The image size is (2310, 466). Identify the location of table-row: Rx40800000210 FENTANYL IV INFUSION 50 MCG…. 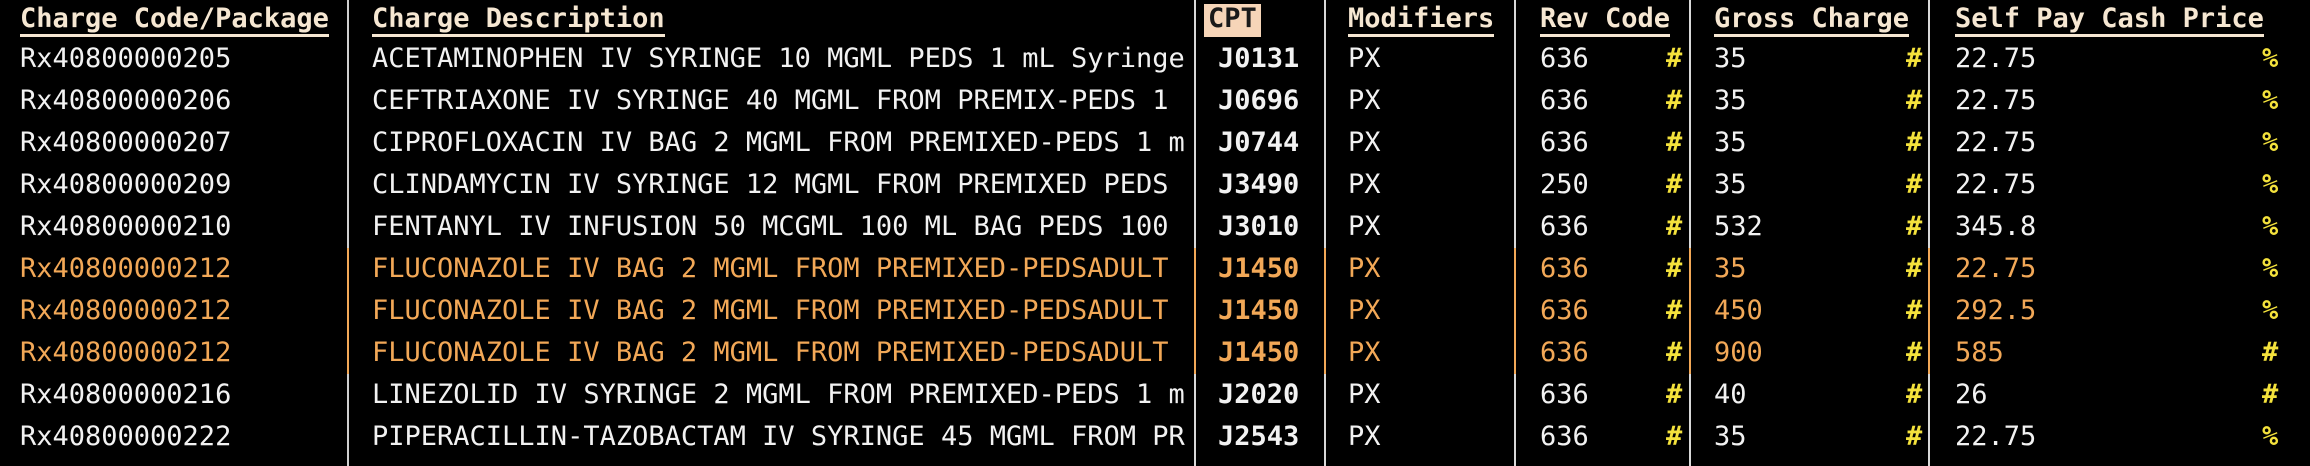
(1155, 227).